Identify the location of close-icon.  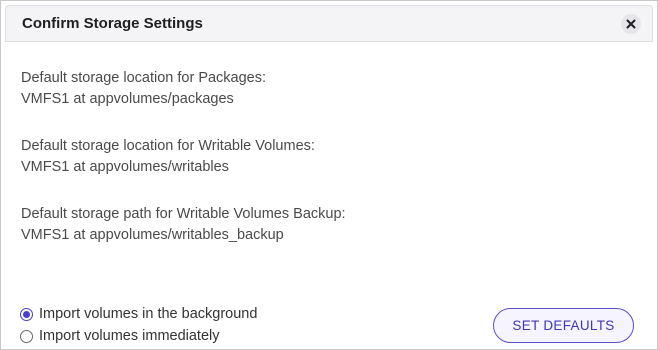
(631, 24).